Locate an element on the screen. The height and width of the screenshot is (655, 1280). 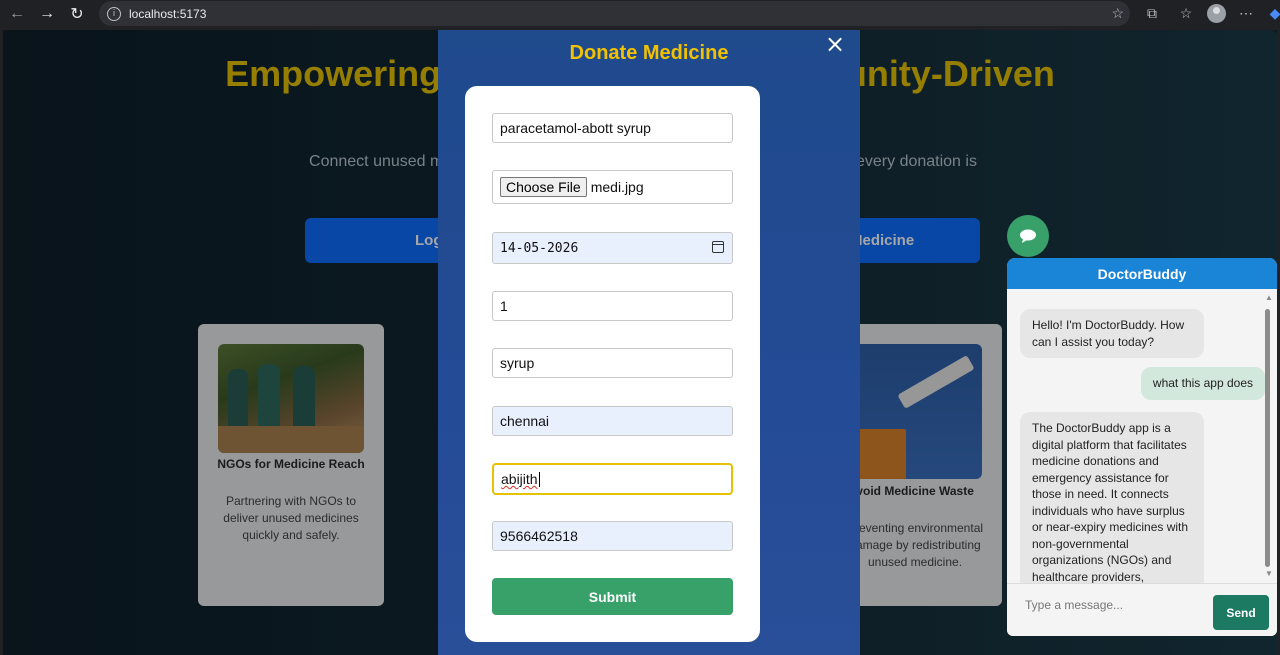
scroll-up-icon: ▲ is located at coordinates (1269, 297).